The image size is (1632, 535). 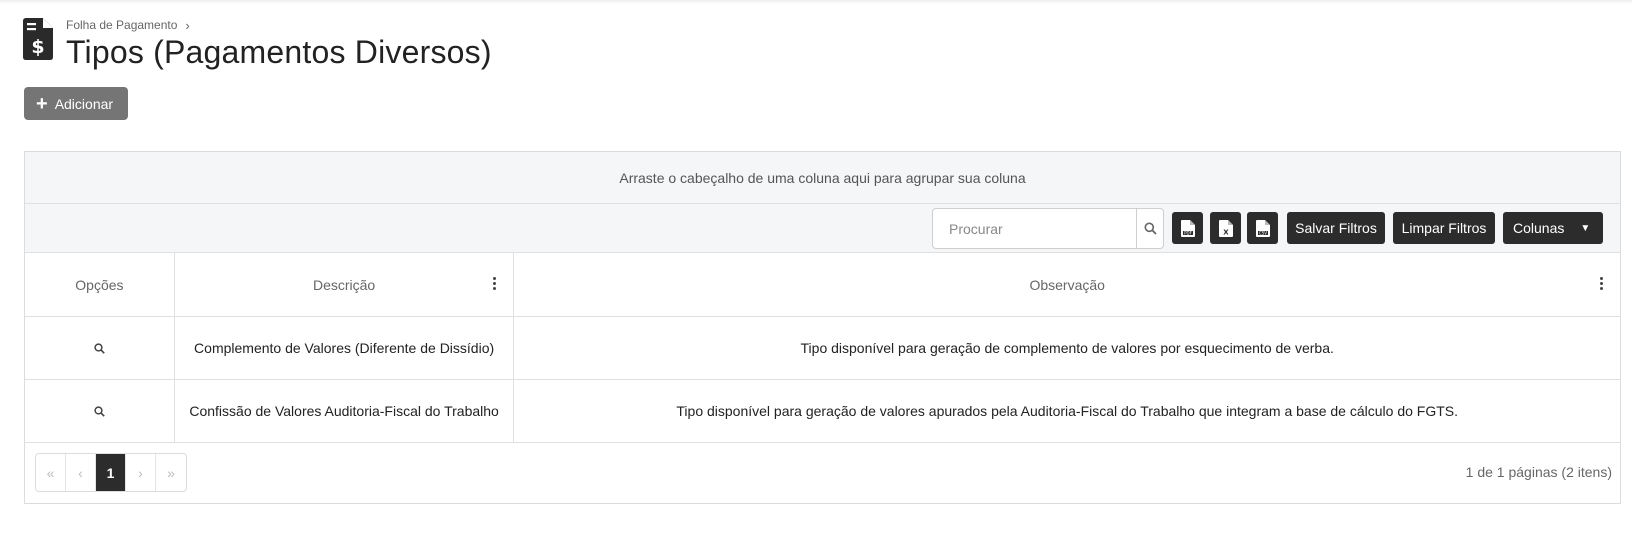 I want to click on pdf-file-icon: PDF, so click(x=1187, y=228).